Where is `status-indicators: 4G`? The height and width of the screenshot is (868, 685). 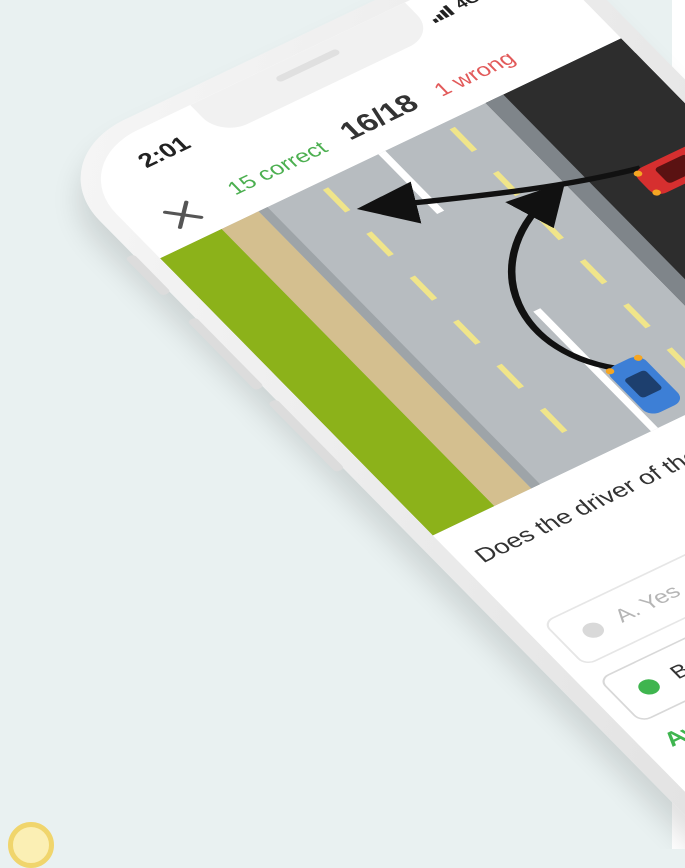 status-indicators: 4G is located at coordinates (471, 12).